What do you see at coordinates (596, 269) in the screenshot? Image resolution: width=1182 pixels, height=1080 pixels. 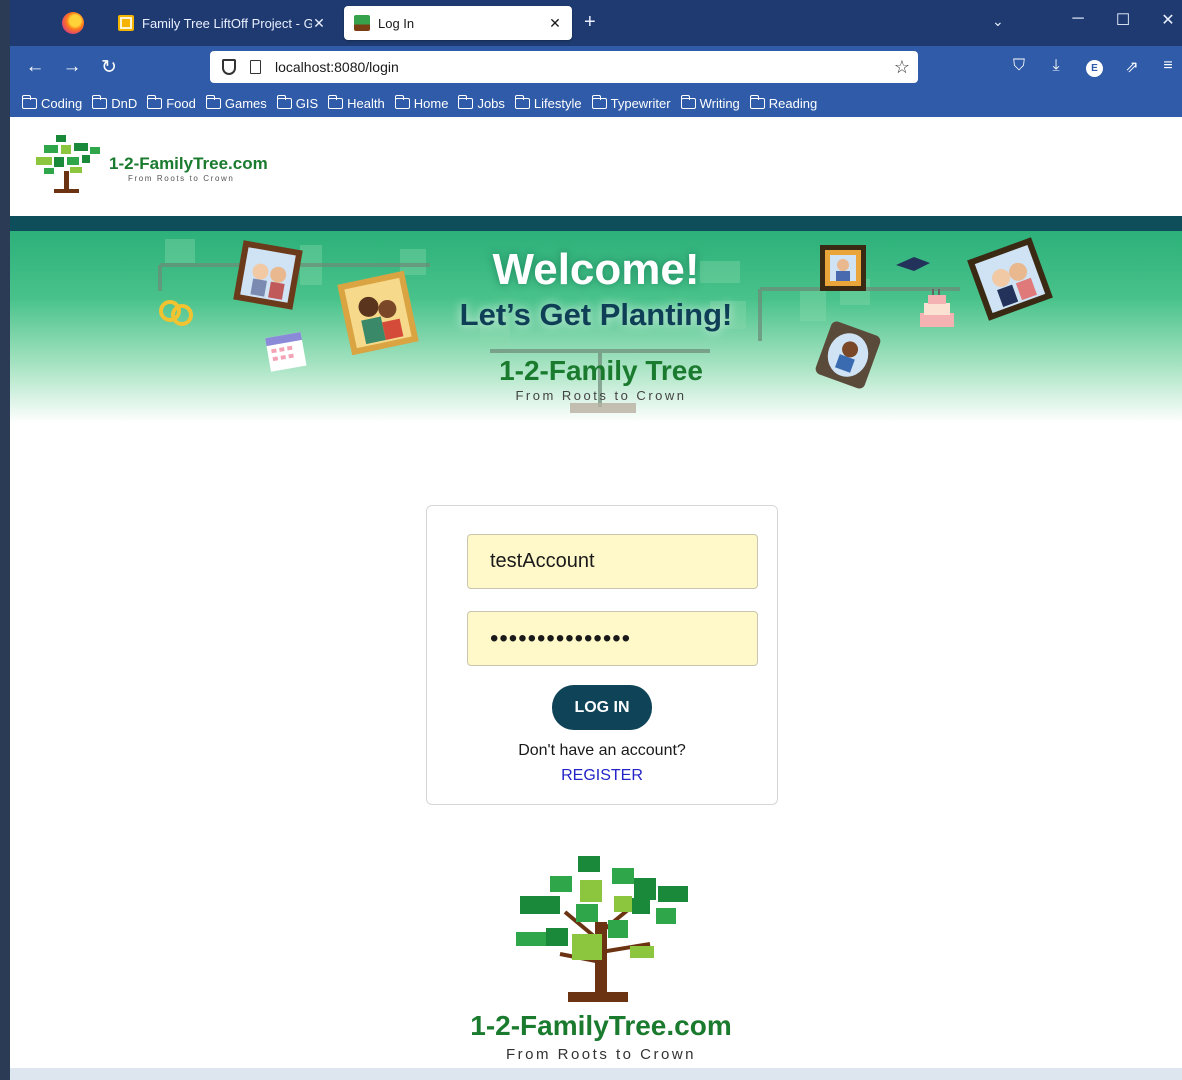 I see `banner-welcome: Welcome!` at bounding box center [596, 269].